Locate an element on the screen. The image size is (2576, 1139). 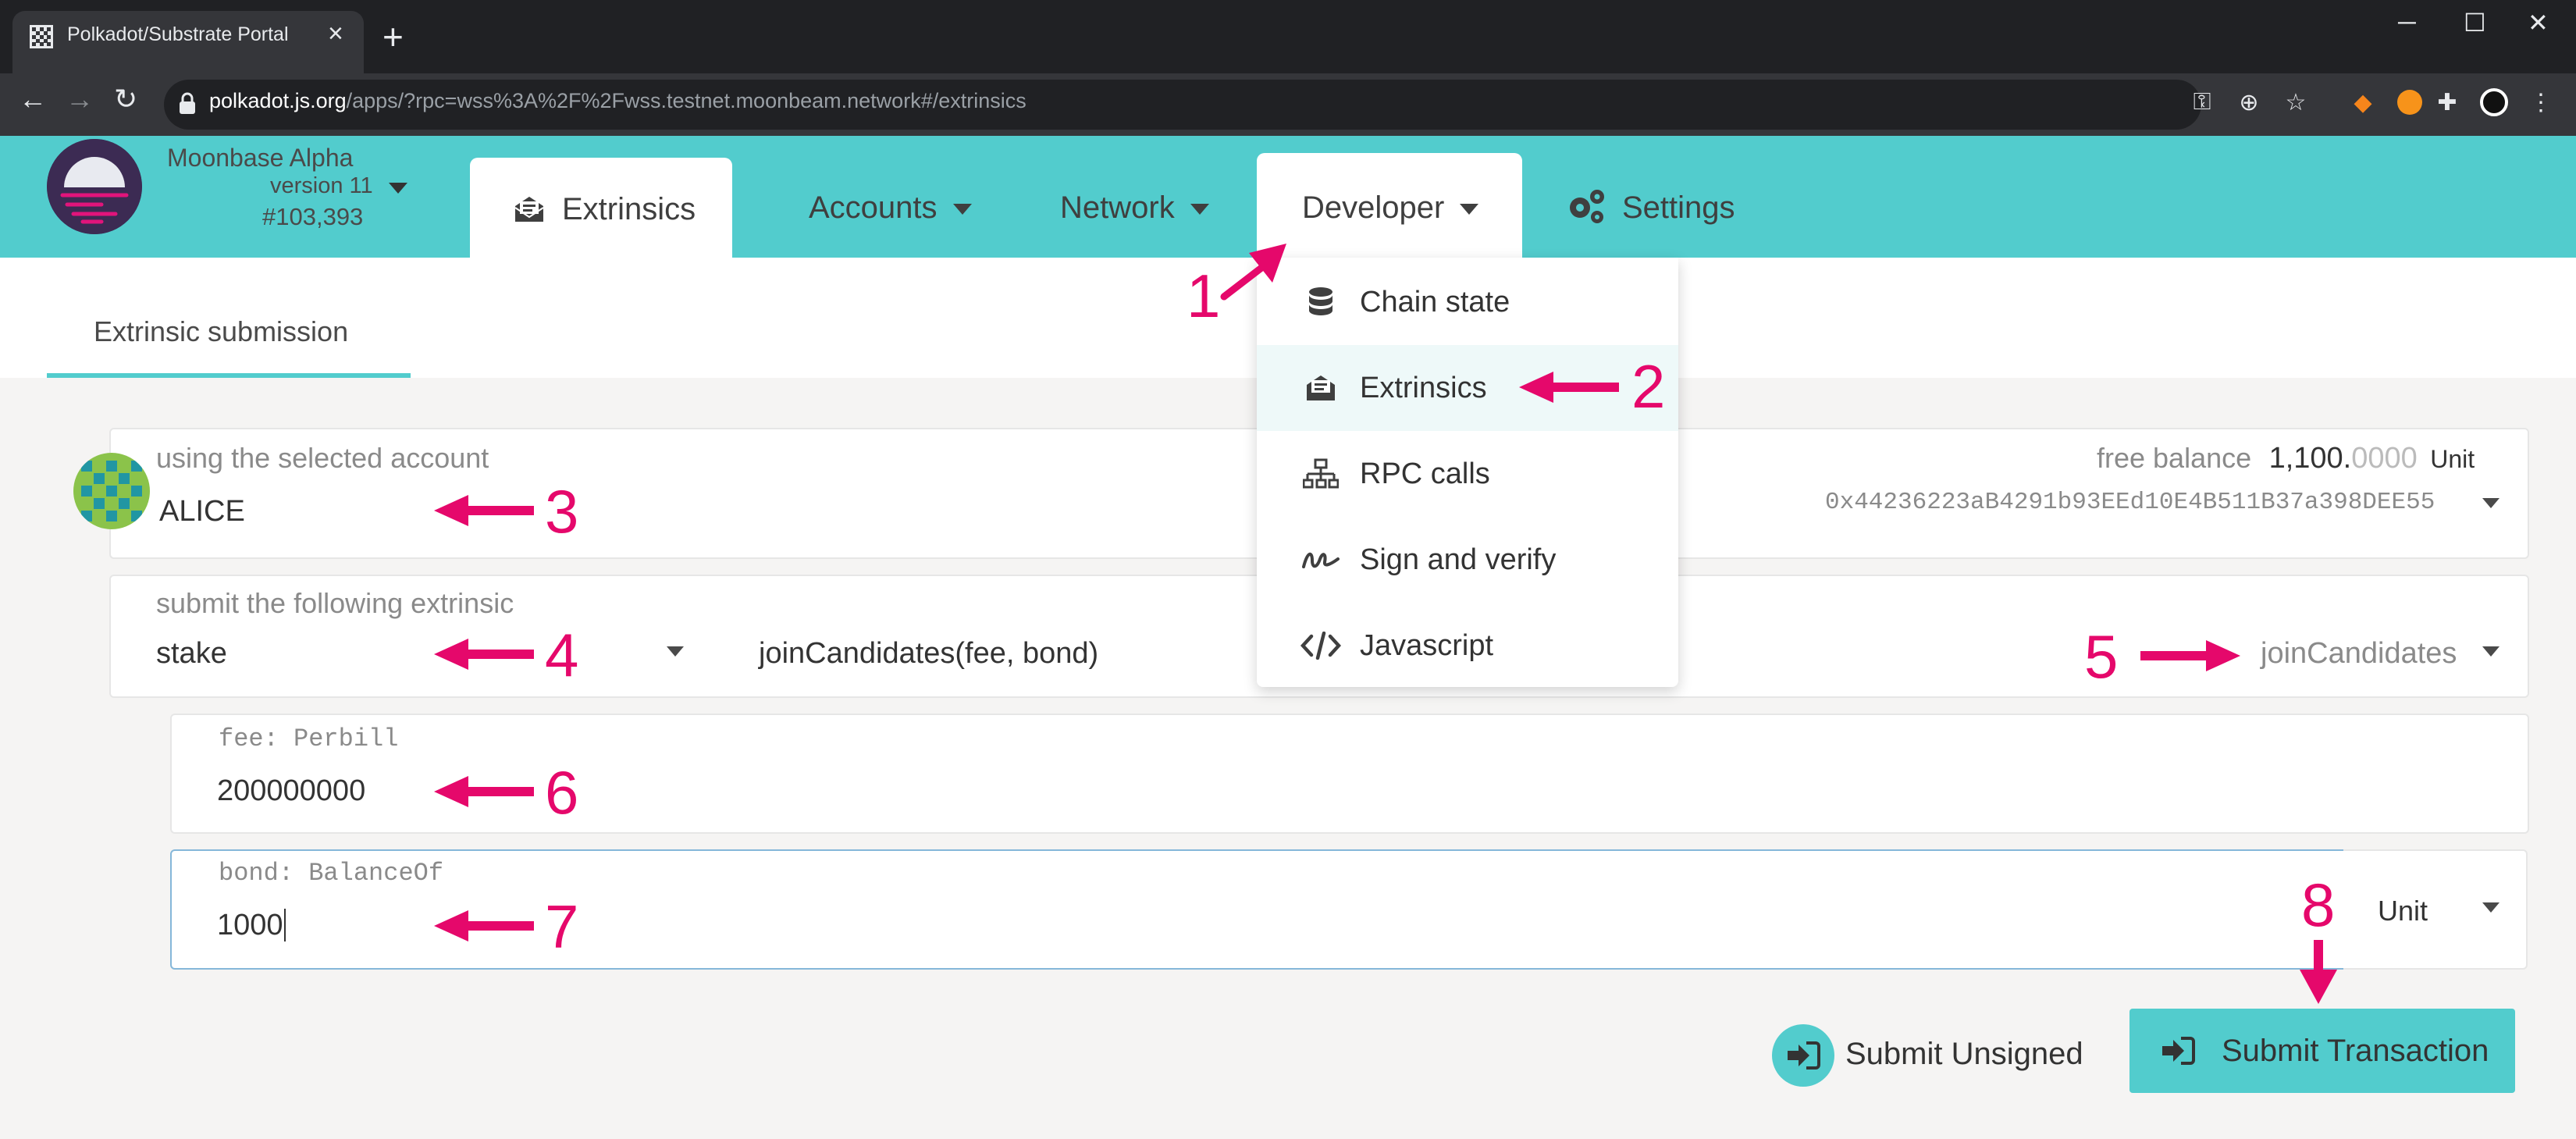
dropdown-item-label: Chain state is located at coordinates (1435, 302).